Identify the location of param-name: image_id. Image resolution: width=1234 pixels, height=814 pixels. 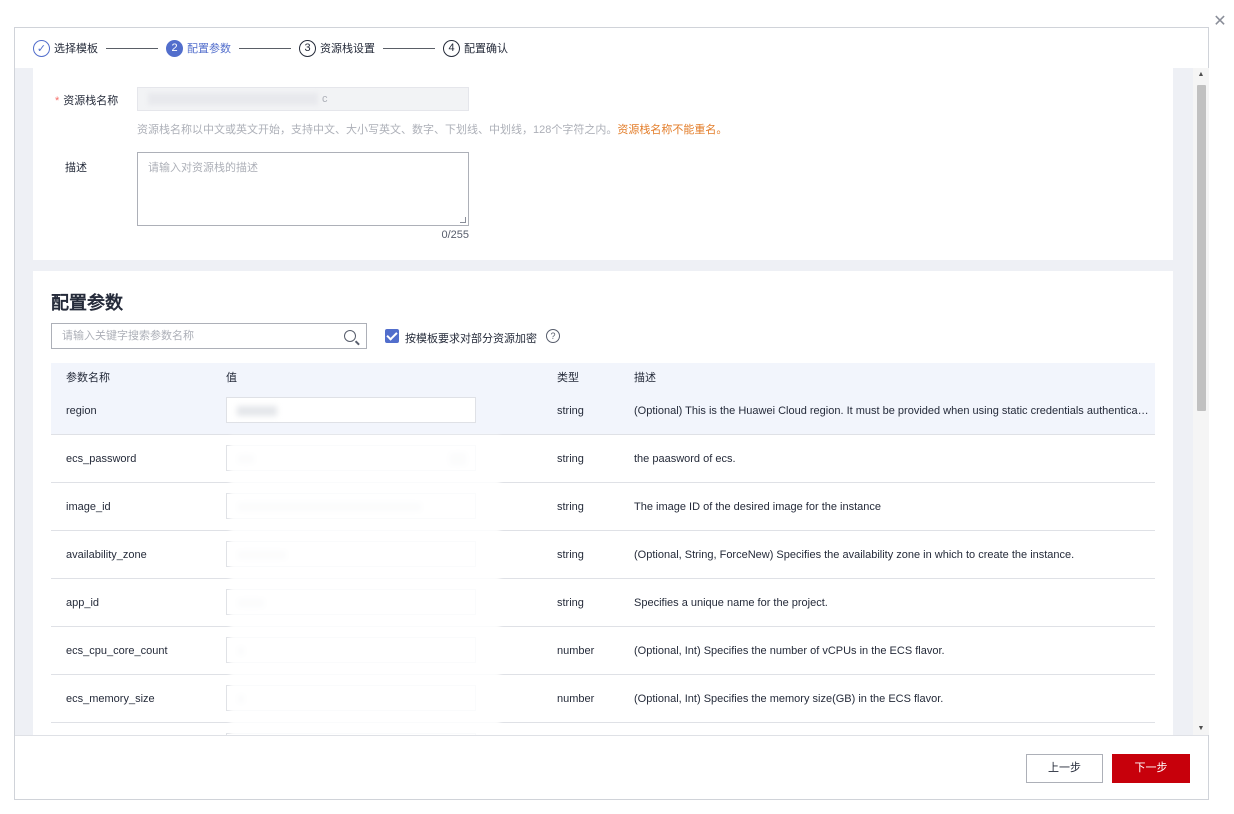
(88, 507).